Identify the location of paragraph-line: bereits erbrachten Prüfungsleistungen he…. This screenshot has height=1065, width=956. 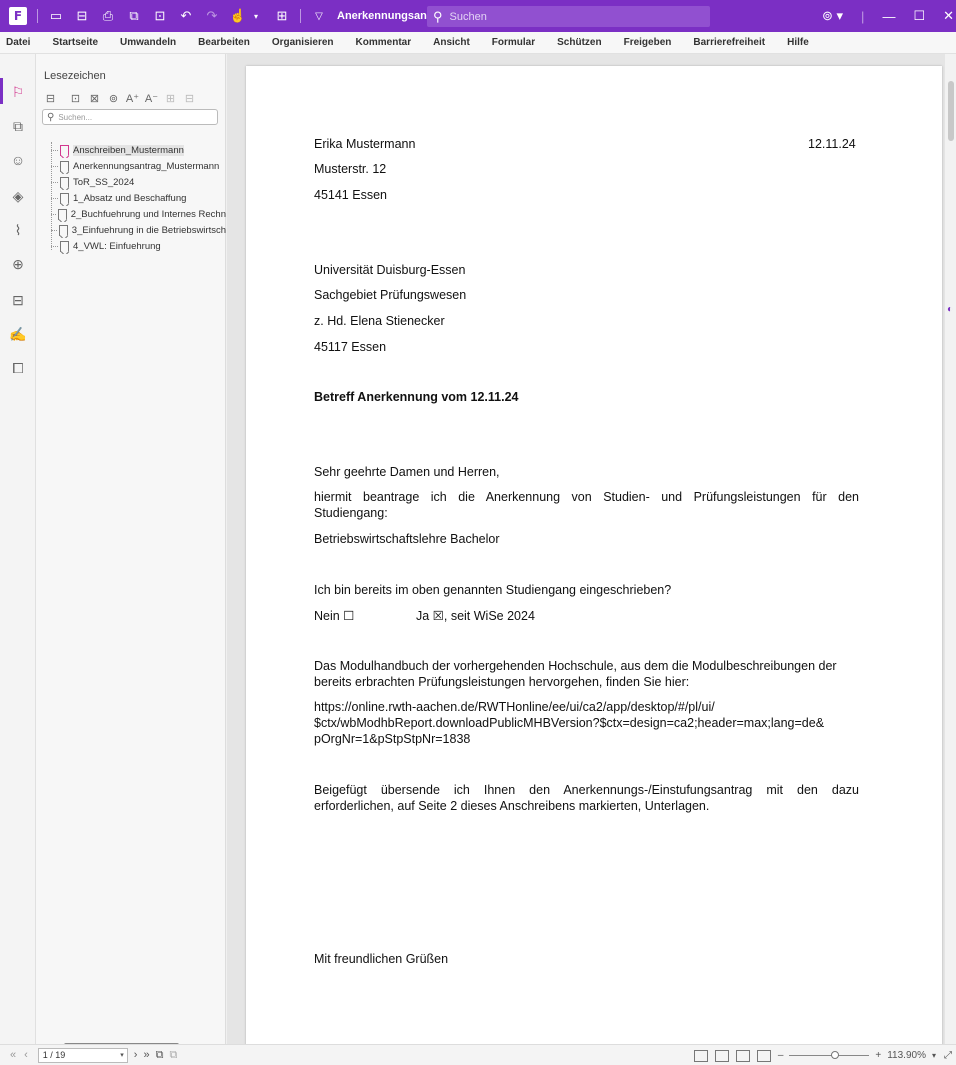
(502, 682).